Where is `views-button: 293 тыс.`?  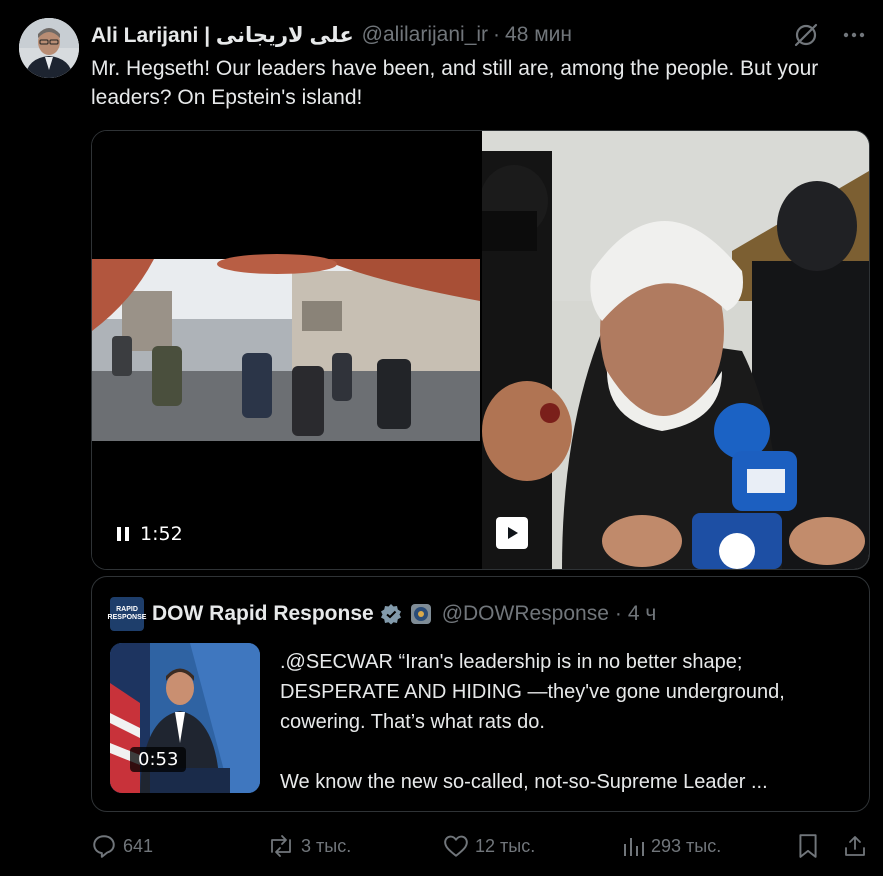
views-button: 293 тыс. is located at coordinates (671, 846).